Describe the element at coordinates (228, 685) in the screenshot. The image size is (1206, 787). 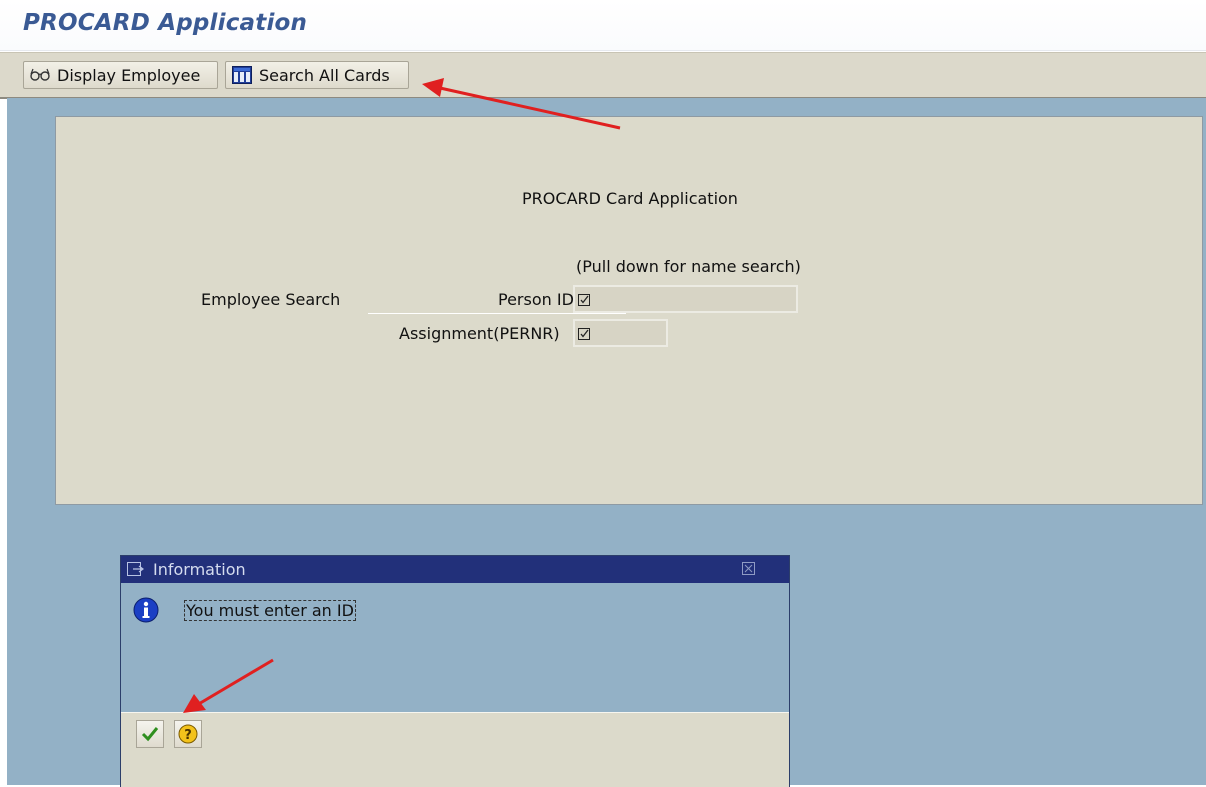
I see `annotation-arrow-help` at that location.